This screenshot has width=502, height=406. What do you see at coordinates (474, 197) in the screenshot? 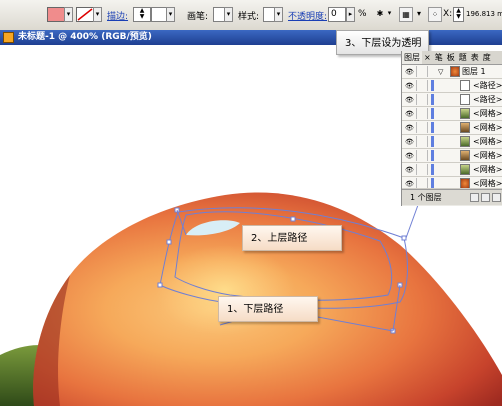
I see `locate-object-icon` at bounding box center [474, 197].